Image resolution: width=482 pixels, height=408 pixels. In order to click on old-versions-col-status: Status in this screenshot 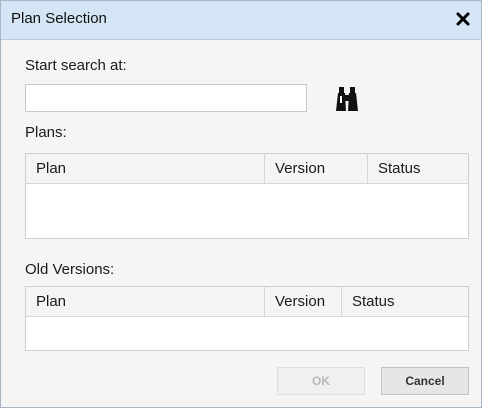, I will do `click(405, 301)`.